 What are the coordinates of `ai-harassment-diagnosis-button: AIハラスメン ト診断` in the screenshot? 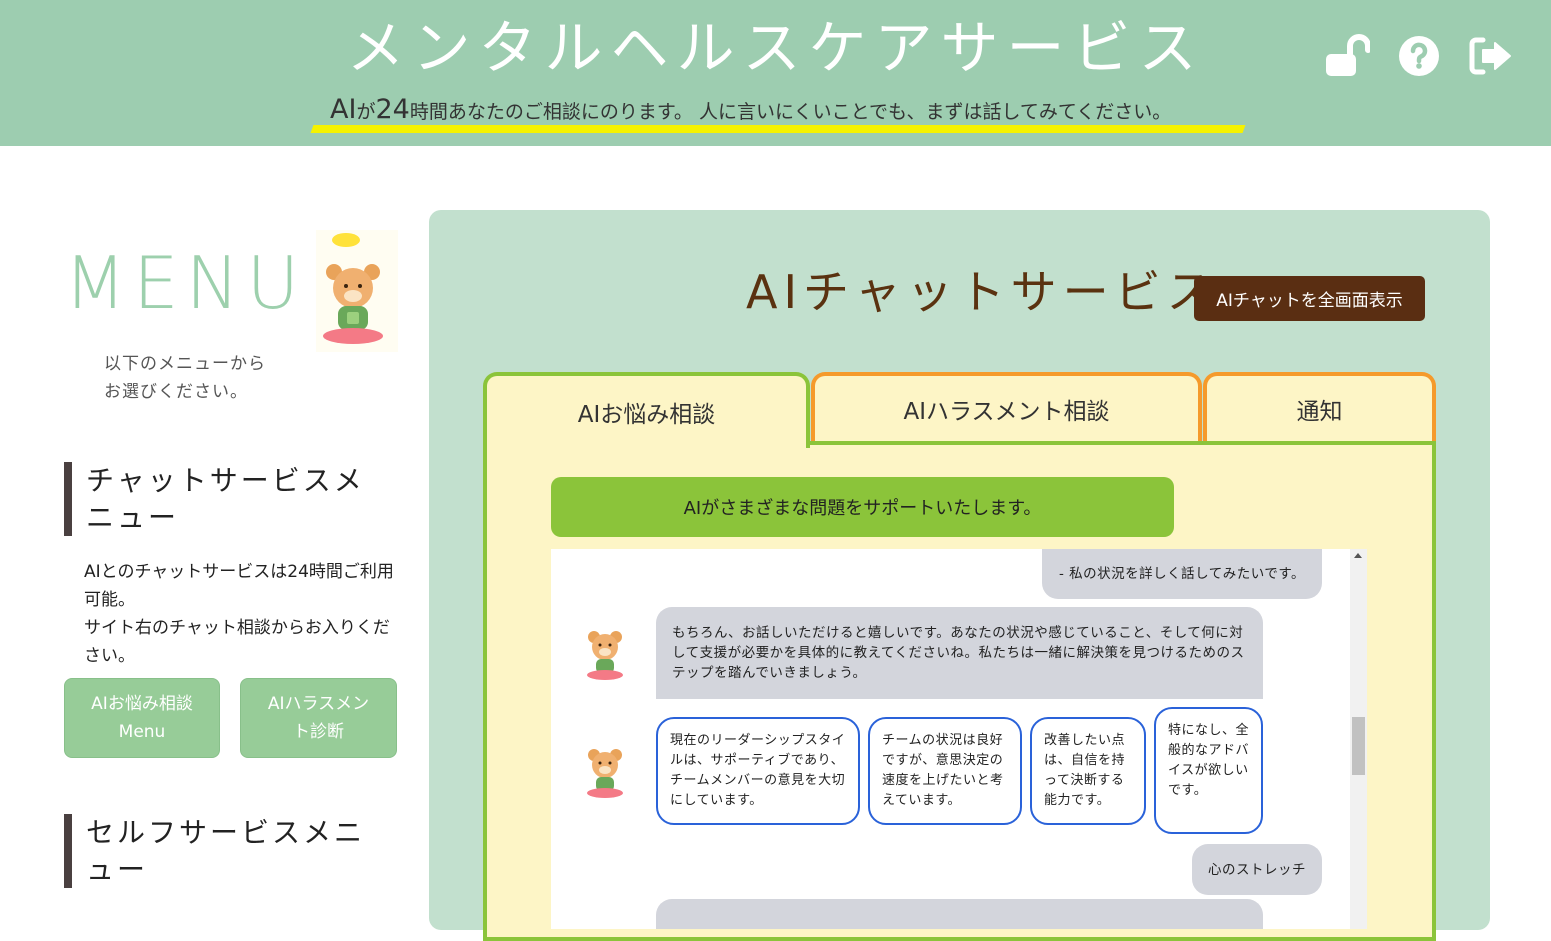 It's located at (318, 718).